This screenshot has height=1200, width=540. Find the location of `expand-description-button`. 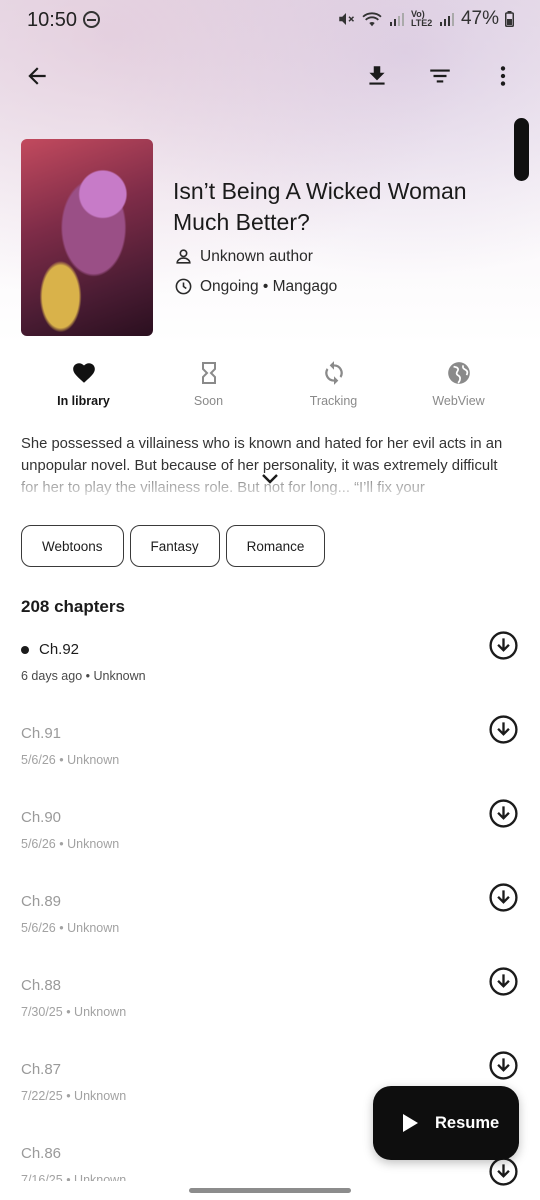

expand-description-button is located at coordinates (270, 481).